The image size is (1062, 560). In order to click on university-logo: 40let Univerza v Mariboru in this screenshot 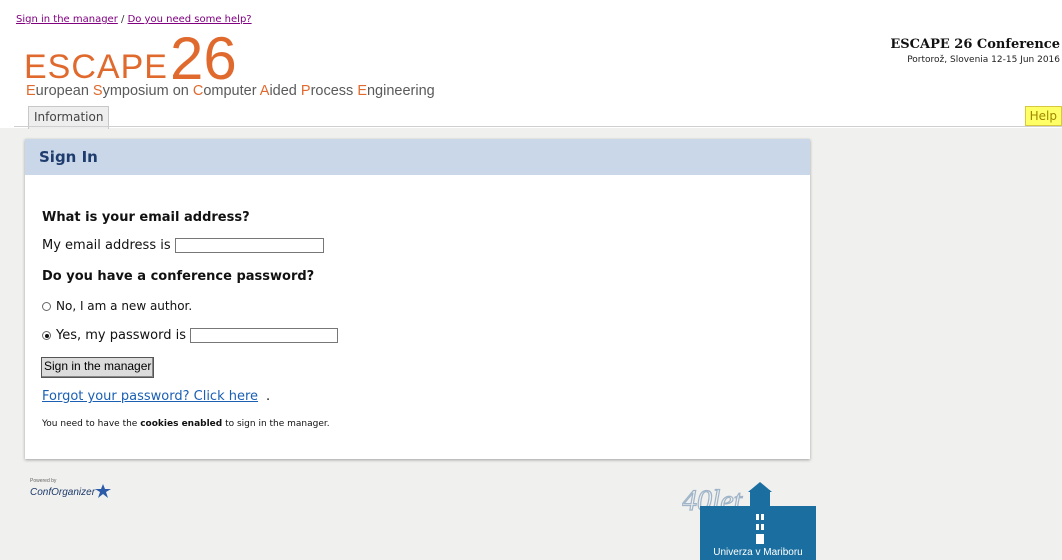, I will do `click(748, 518)`.